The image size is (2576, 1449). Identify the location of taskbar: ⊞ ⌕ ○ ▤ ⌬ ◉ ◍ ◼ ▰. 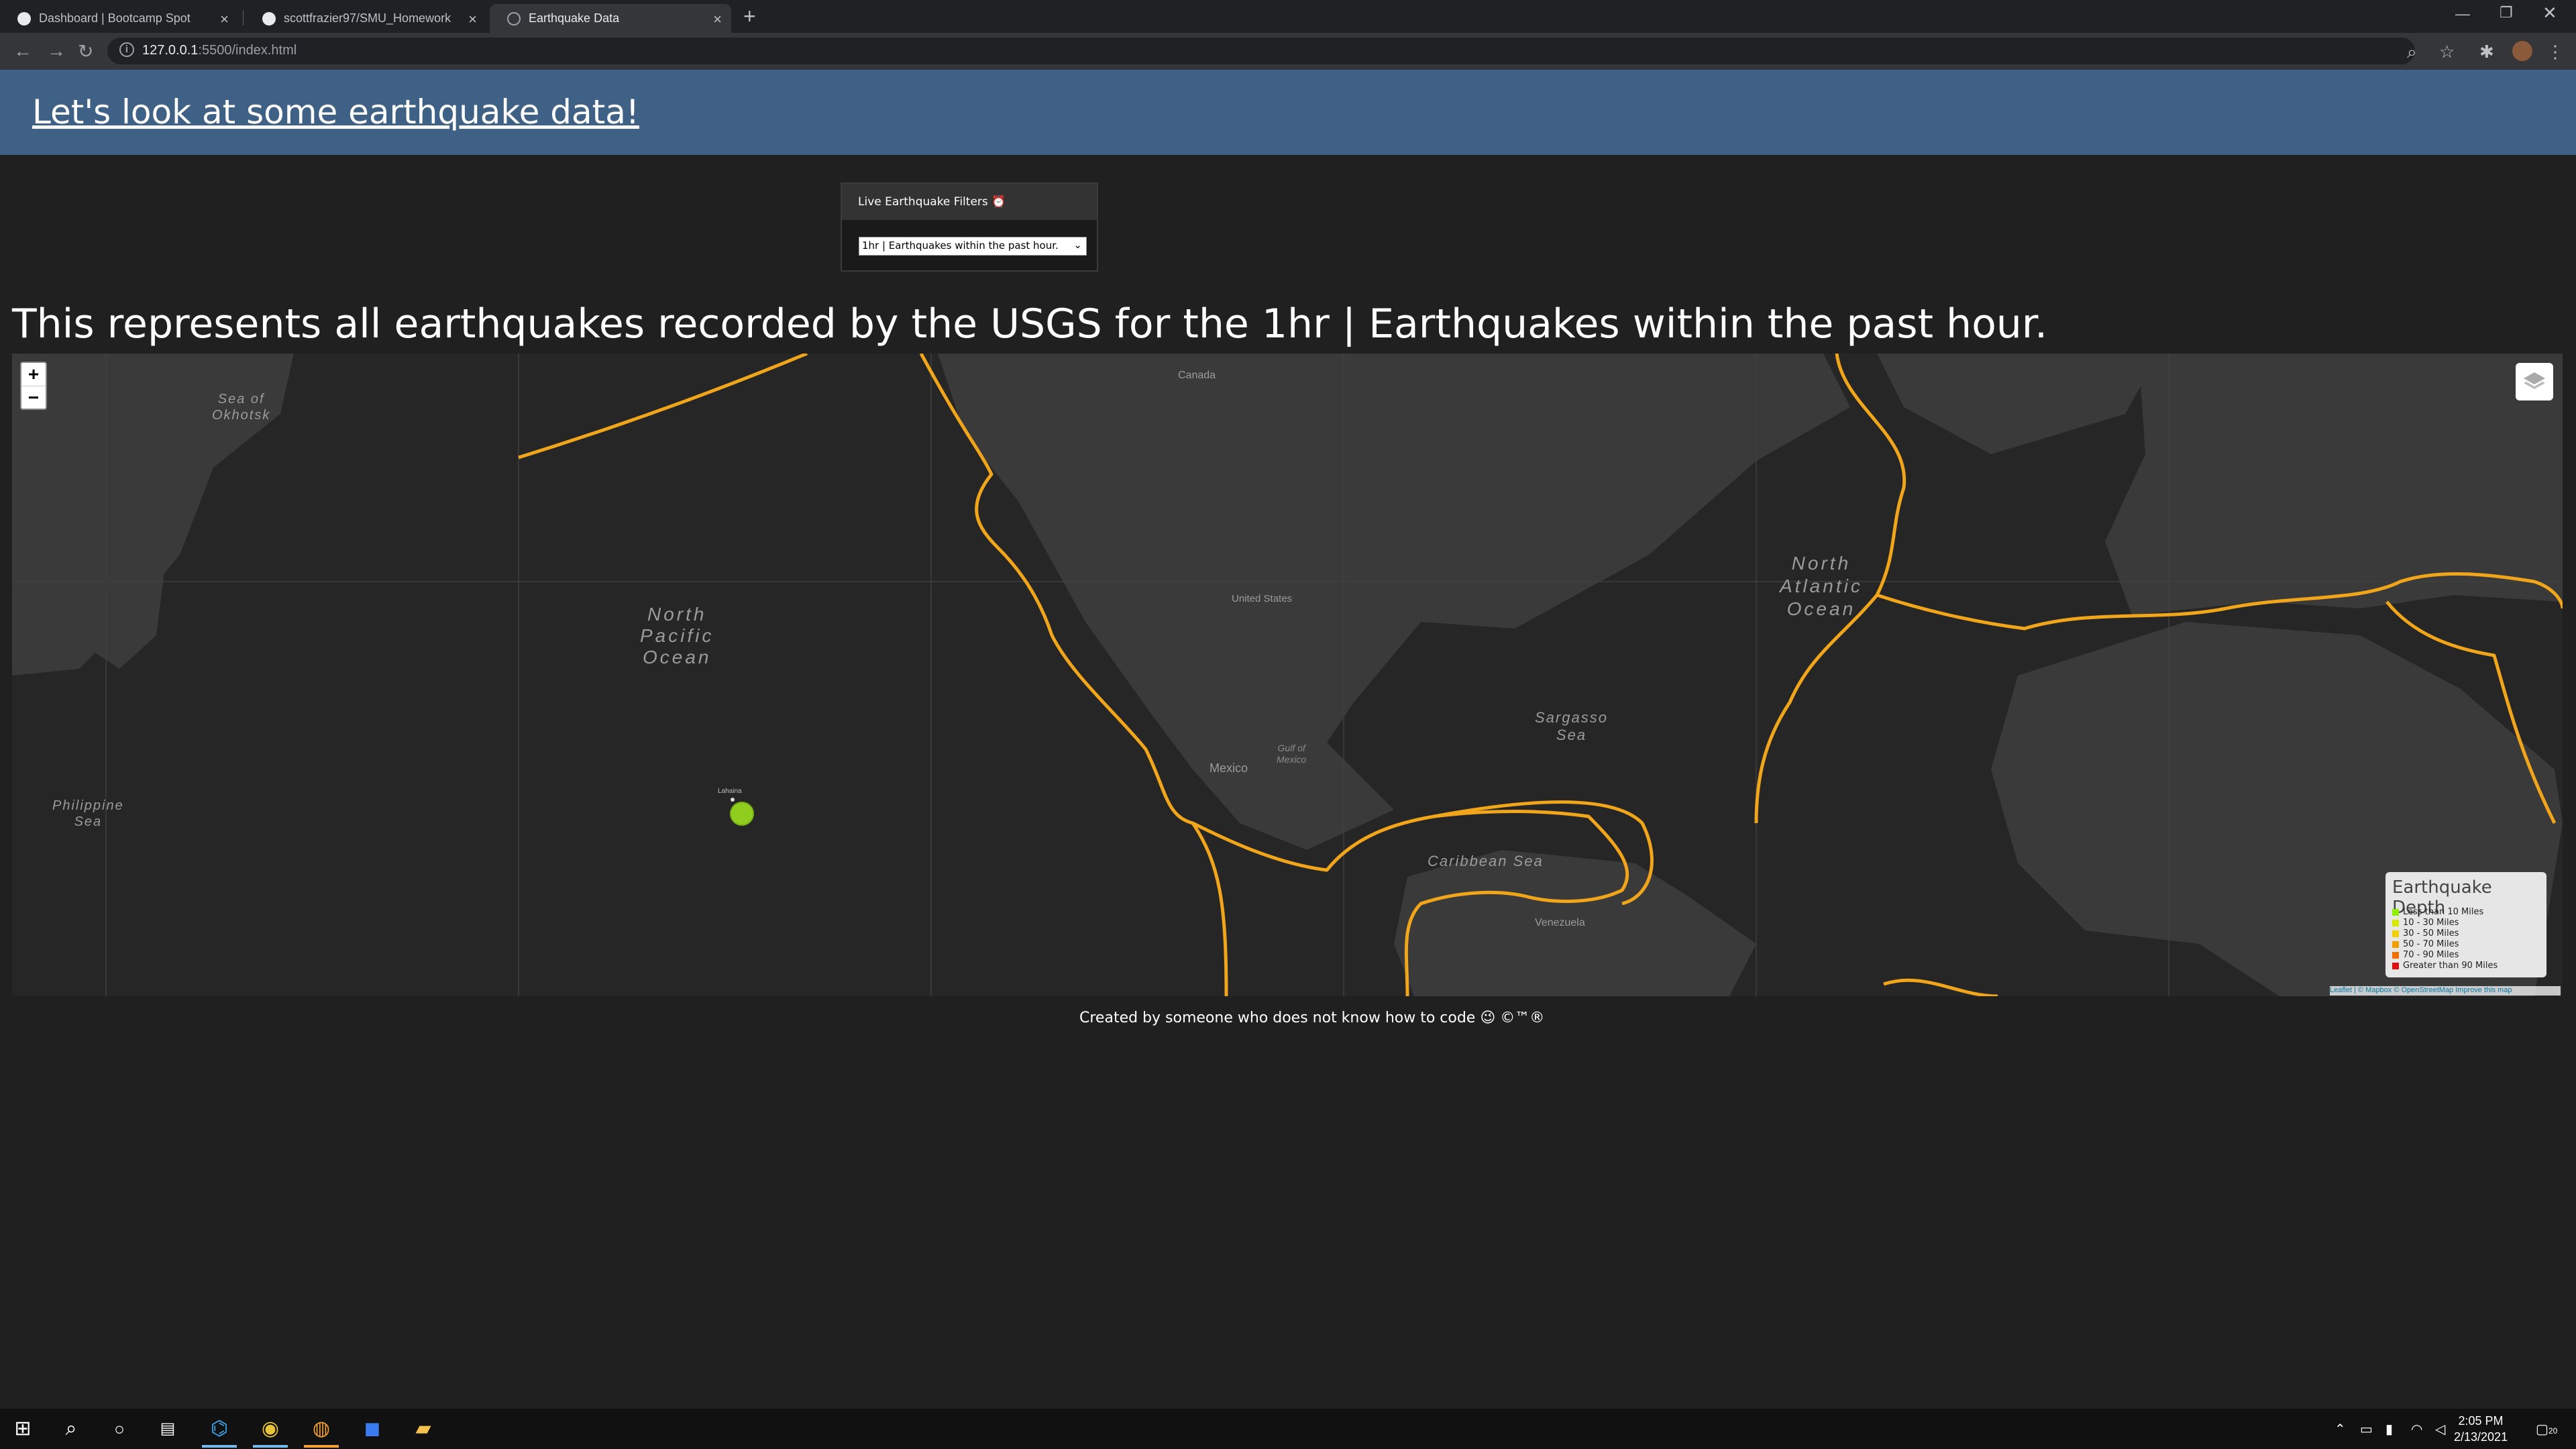
(1288, 1429).